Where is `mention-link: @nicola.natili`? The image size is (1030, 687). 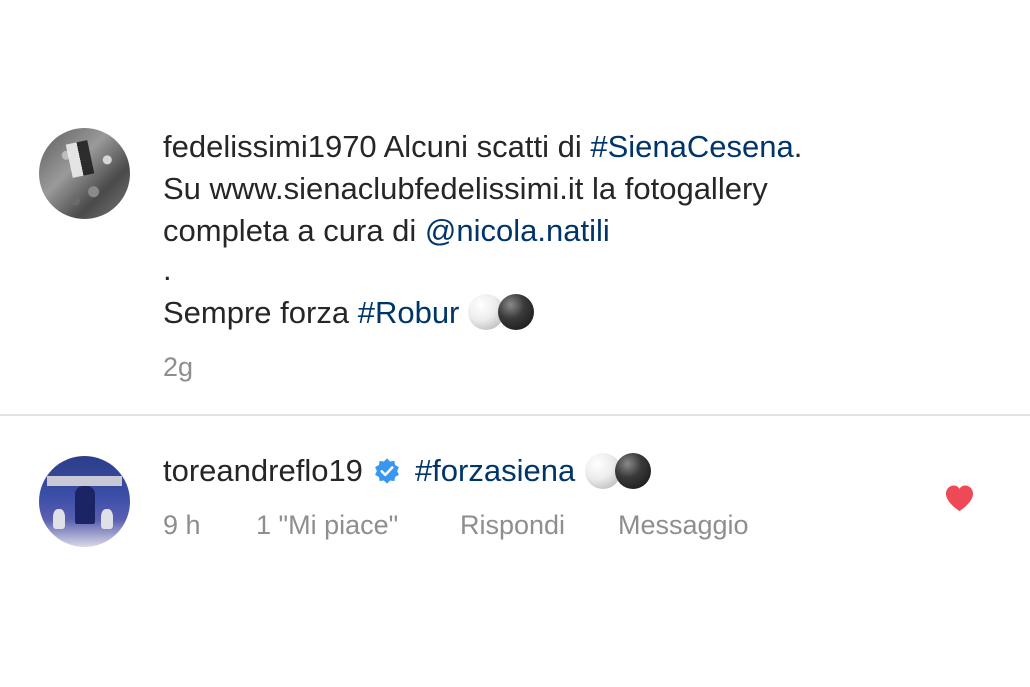 mention-link: @nicola.natili is located at coordinates (517, 230).